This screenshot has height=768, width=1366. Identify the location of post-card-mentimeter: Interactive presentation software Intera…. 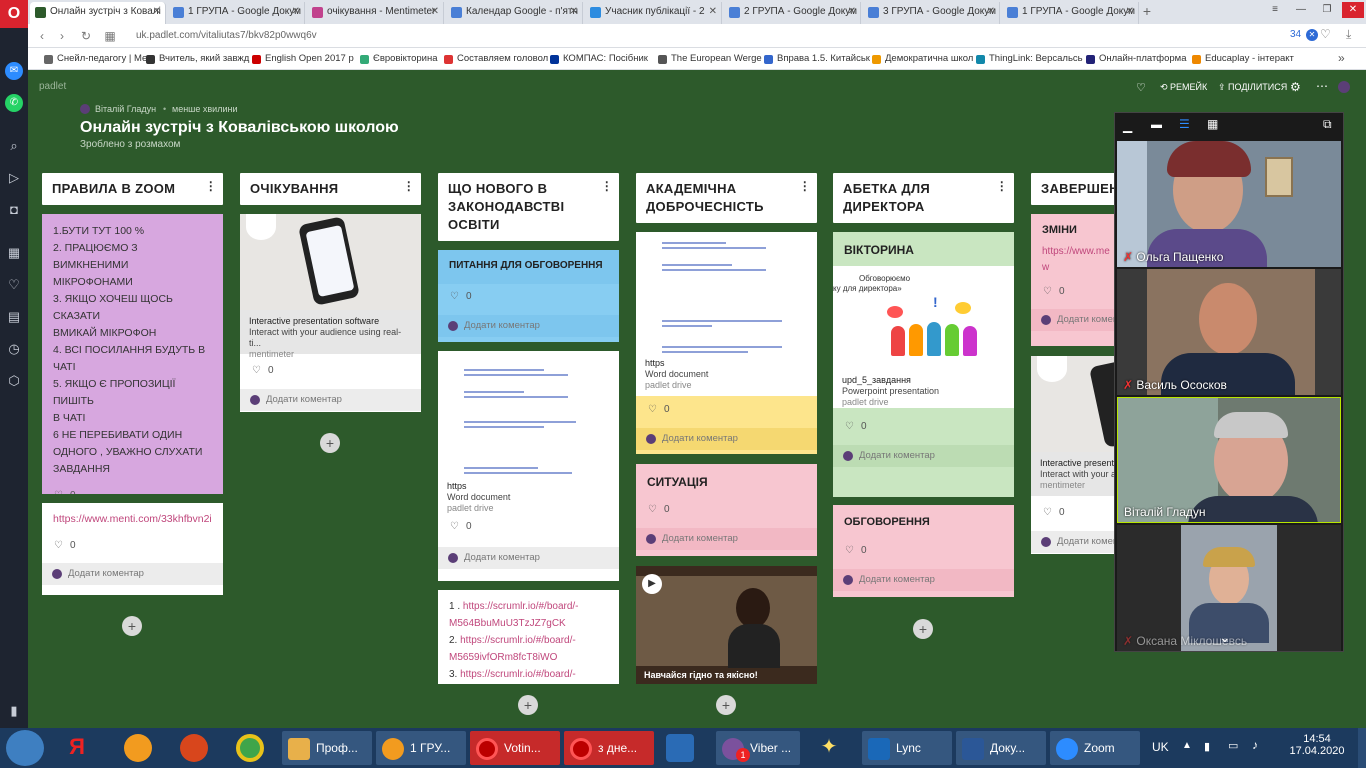
(330, 313).